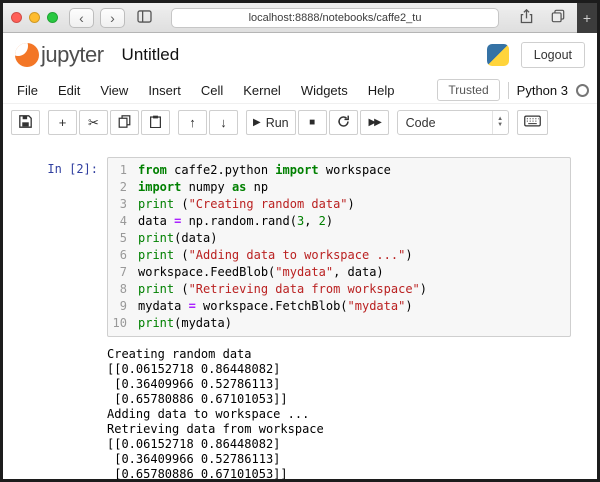 Image resolution: width=600 pixels, height=482 pixels. I want to click on browser-chrome: ‹ › localhost:8888/notebooks/caffe2_tu +, so click(300, 18).